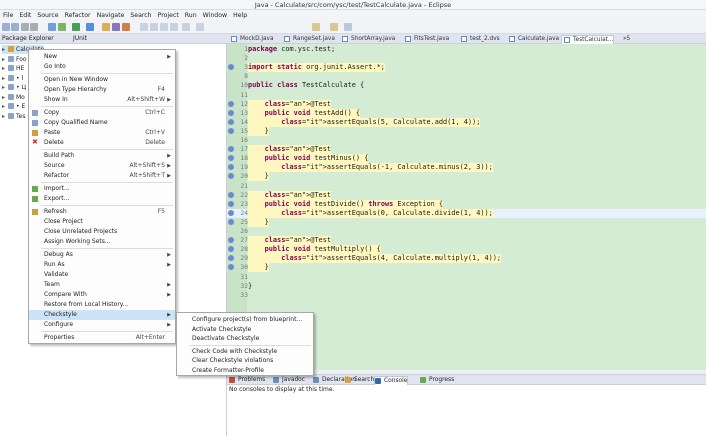 This screenshot has height=436, width=706. I want to click on menu-item-validate: Validate, so click(102, 275).